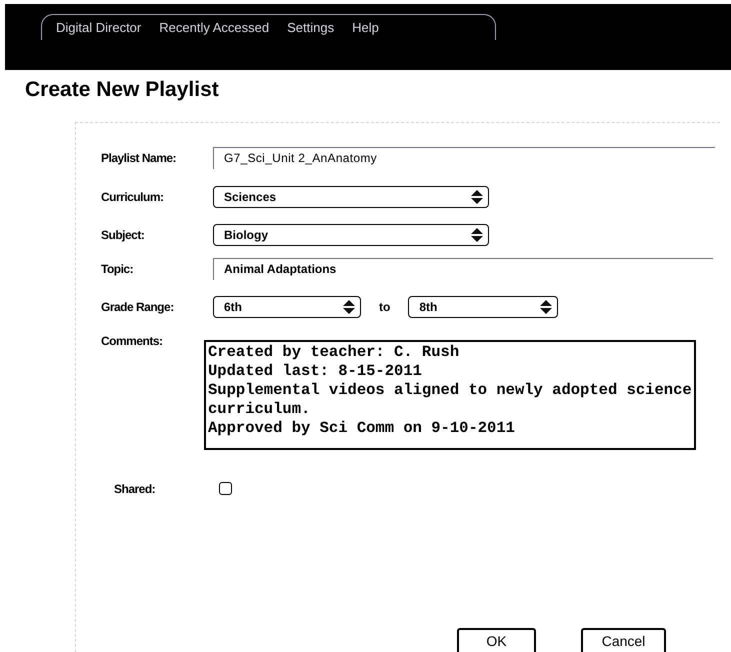 The height and width of the screenshot is (652, 731). What do you see at coordinates (225, 488) in the screenshot?
I see `shared-checkbox` at bounding box center [225, 488].